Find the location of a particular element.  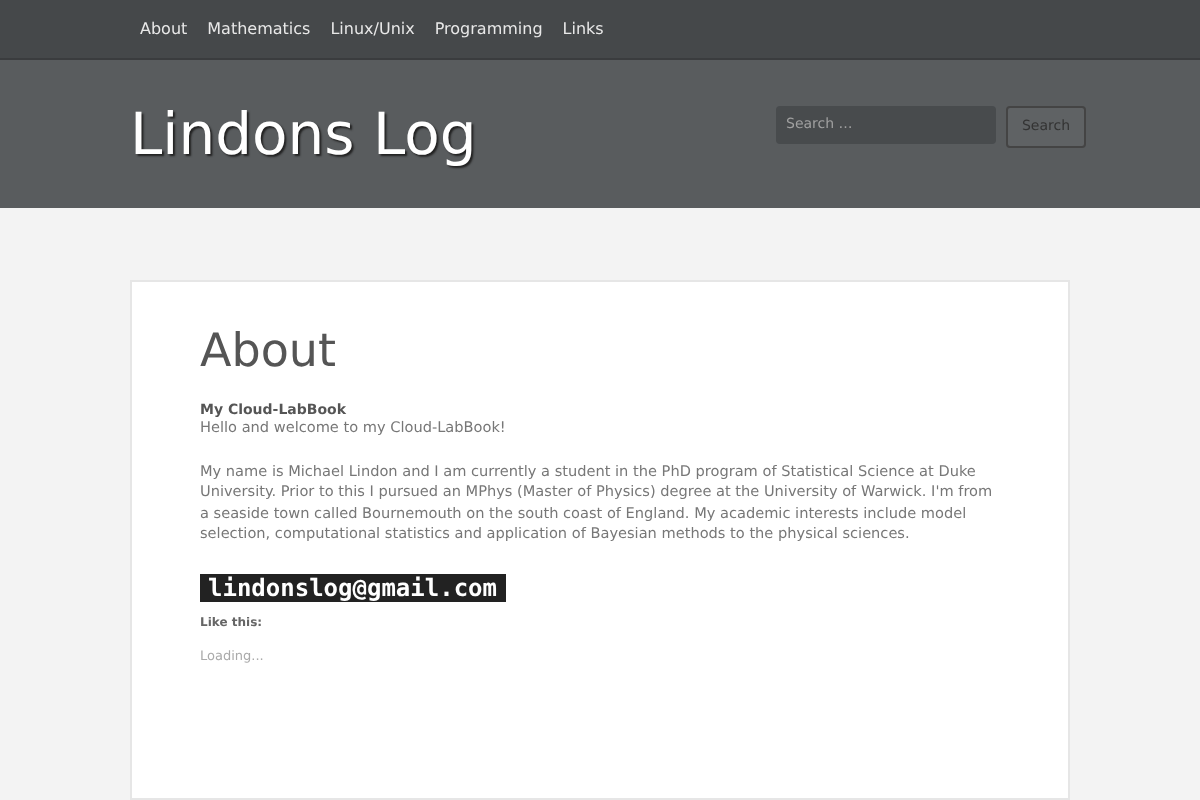

email-address: lindonslog@gmail.com is located at coordinates (352, 587).